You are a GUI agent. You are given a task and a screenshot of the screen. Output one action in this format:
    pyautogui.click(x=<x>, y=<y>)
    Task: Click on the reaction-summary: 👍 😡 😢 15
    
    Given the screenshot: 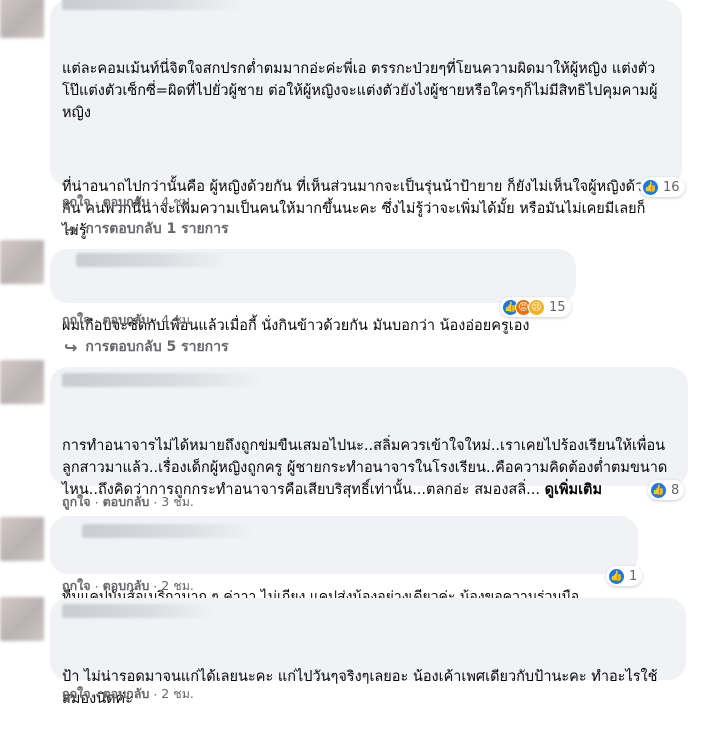 What is the action you would take?
    pyautogui.click(x=535, y=307)
    